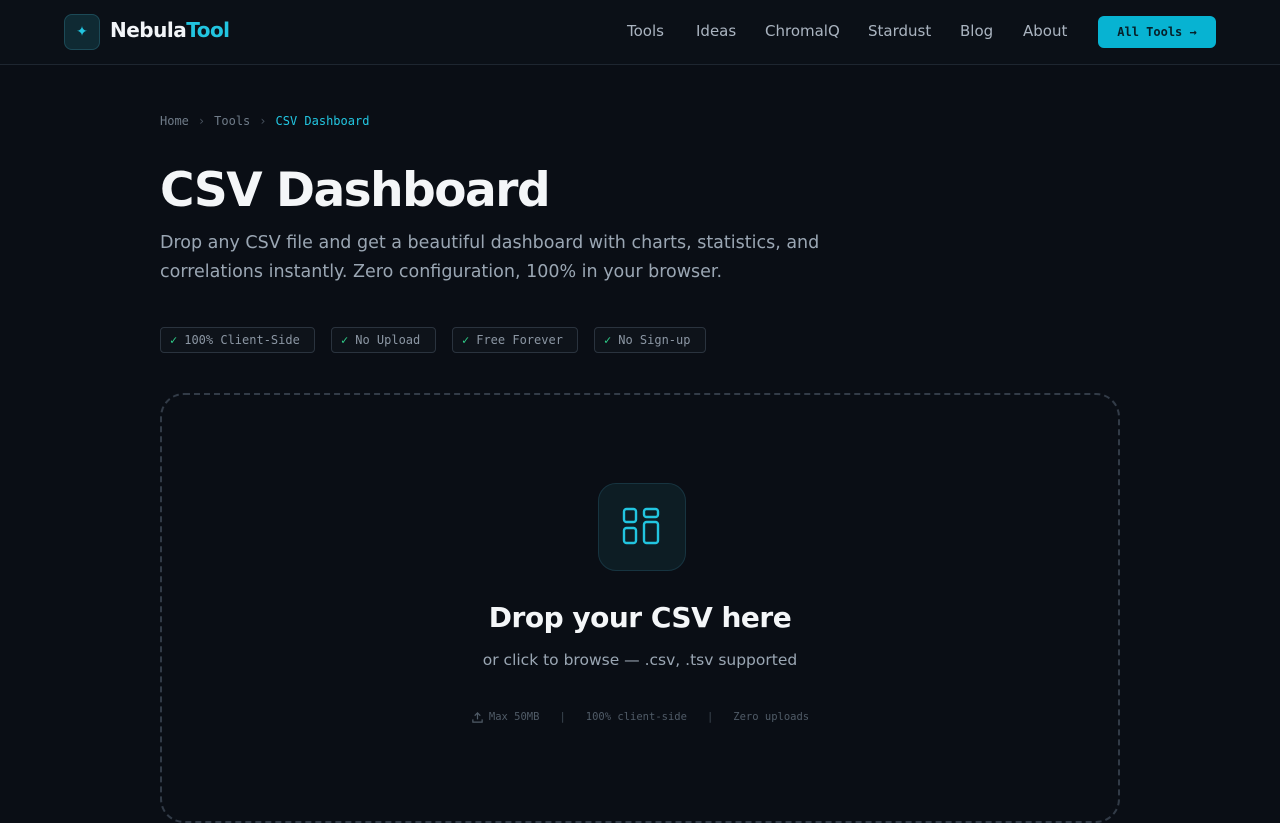 This screenshot has height=823, width=1280. What do you see at coordinates (642, 527) in the screenshot?
I see `dashboard-layout-icon` at bounding box center [642, 527].